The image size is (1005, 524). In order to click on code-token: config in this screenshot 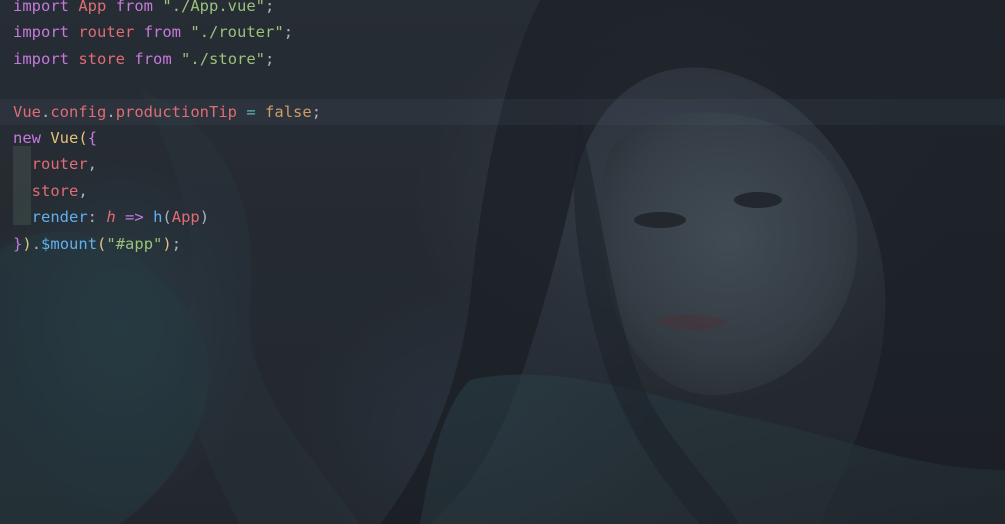, I will do `click(78, 111)`.